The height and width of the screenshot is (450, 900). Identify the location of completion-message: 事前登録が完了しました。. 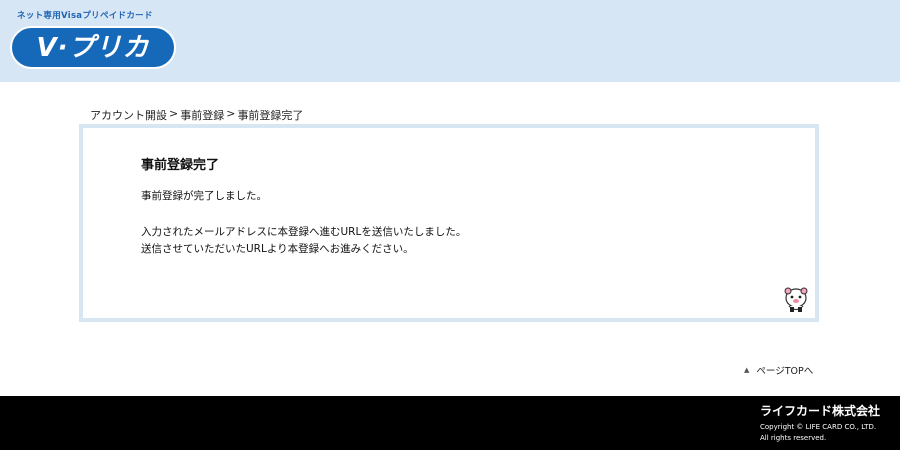
(204, 196).